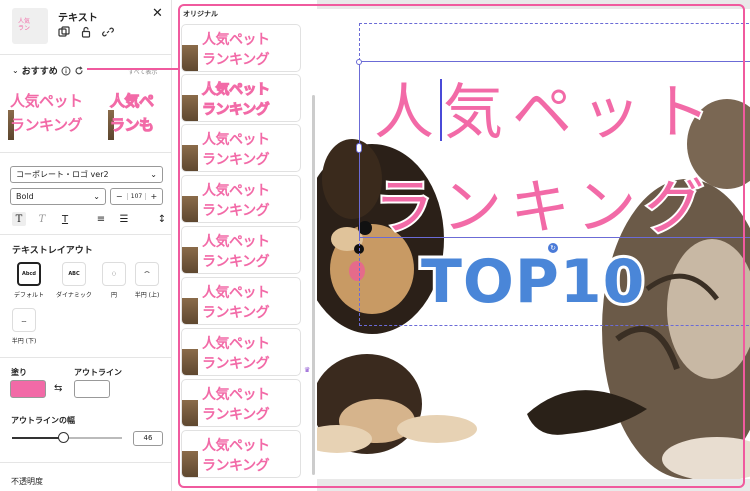 This screenshot has height=491, width=750. I want to click on refresh-icon, so click(79, 70).